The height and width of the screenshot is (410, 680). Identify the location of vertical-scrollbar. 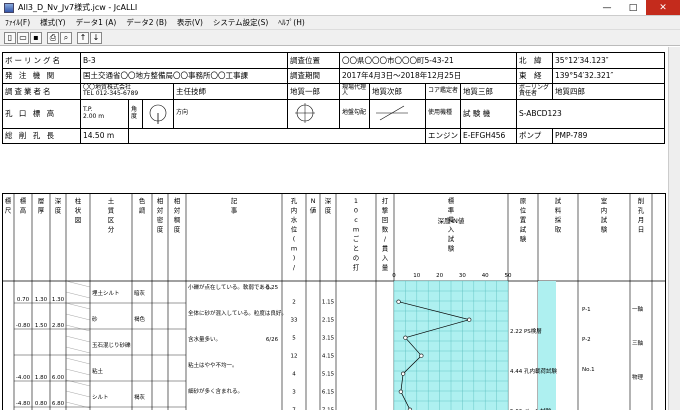
(674, 228).